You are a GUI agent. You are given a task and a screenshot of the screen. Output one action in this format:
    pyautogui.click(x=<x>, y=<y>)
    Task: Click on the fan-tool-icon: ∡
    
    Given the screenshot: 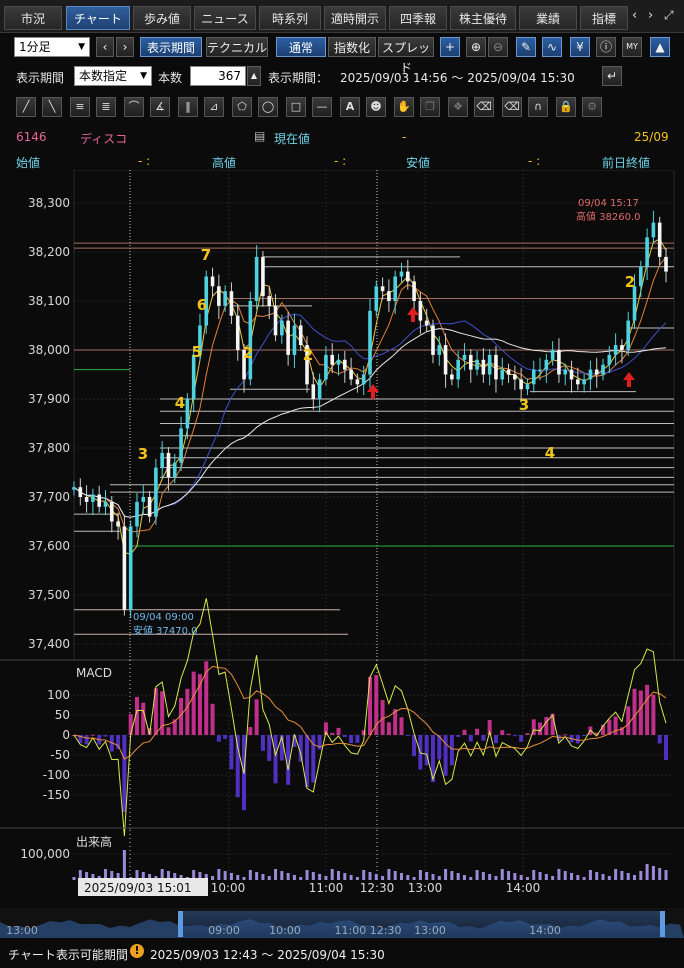 What is the action you would take?
    pyautogui.click(x=160, y=107)
    